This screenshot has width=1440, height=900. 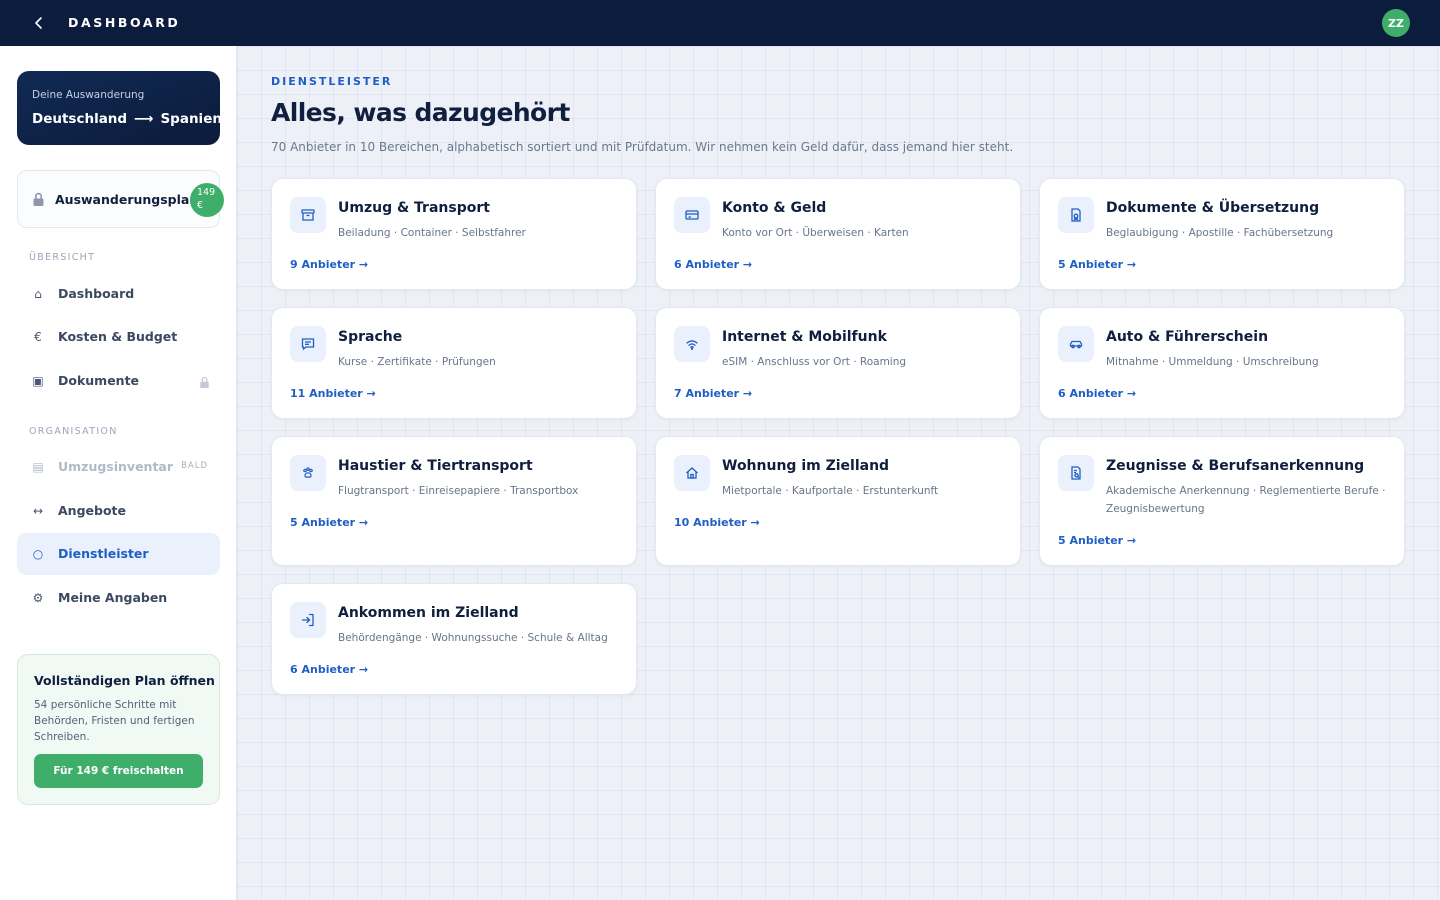 I want to click on route-summary: Deutschland ⟶ Spanien, so click(x=127, y=119).